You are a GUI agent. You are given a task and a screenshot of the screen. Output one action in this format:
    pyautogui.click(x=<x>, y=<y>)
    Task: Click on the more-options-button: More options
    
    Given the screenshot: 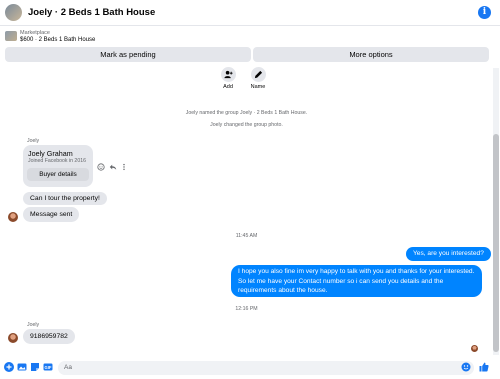 What is the action you would take?
    pyautogui.click(x=371, y=54)
    